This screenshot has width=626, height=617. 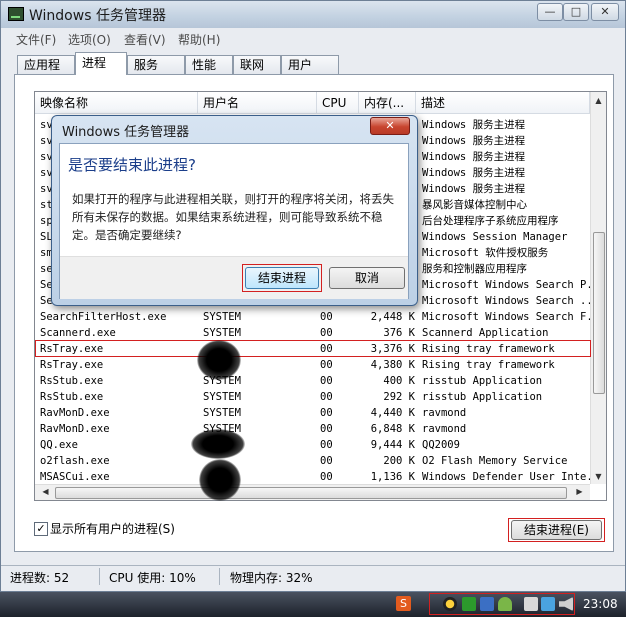 What do you see at coordinates (313, 413) in the screenshot?
I see `process-row: RavMonD.exe SYSTEM 00 4,440 Kravmond` at bounding box center [313, 413].